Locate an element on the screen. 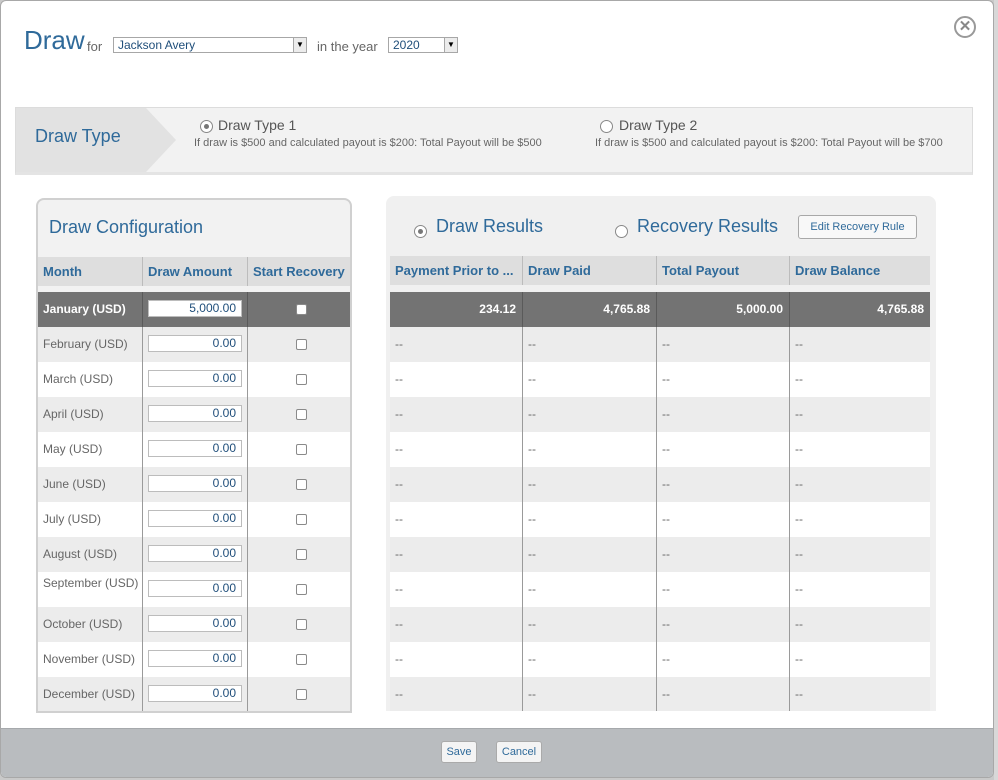 This screenshot has height=780, width=998. draw-configuration-title: Draw Configuration is located at coordinates (126, 227).